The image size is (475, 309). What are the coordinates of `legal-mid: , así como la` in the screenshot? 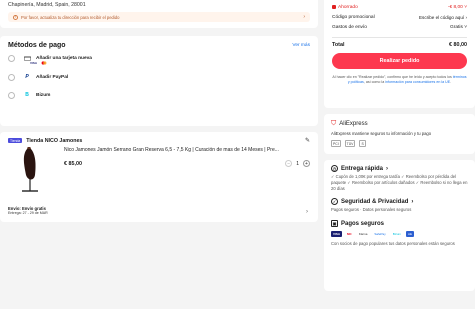 It's located at (374, 82).